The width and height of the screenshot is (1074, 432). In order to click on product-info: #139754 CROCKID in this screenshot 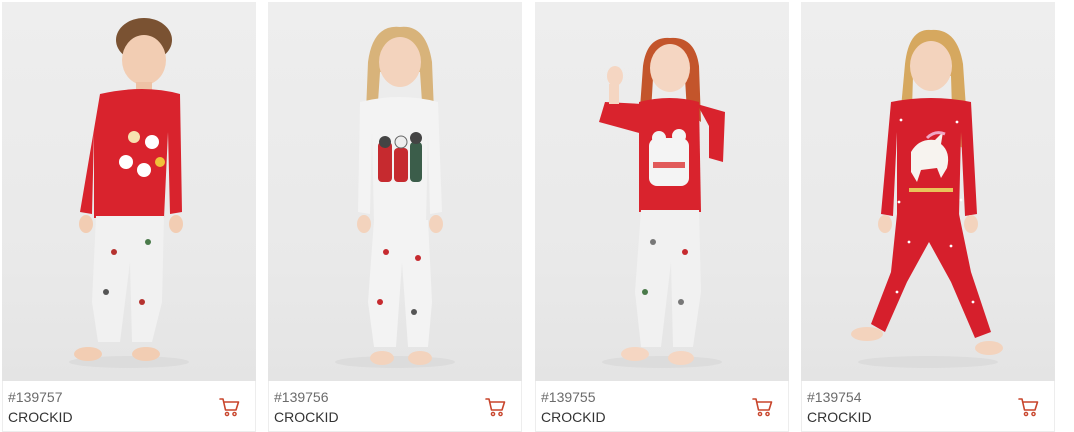, I will do `click(928, 406)`.